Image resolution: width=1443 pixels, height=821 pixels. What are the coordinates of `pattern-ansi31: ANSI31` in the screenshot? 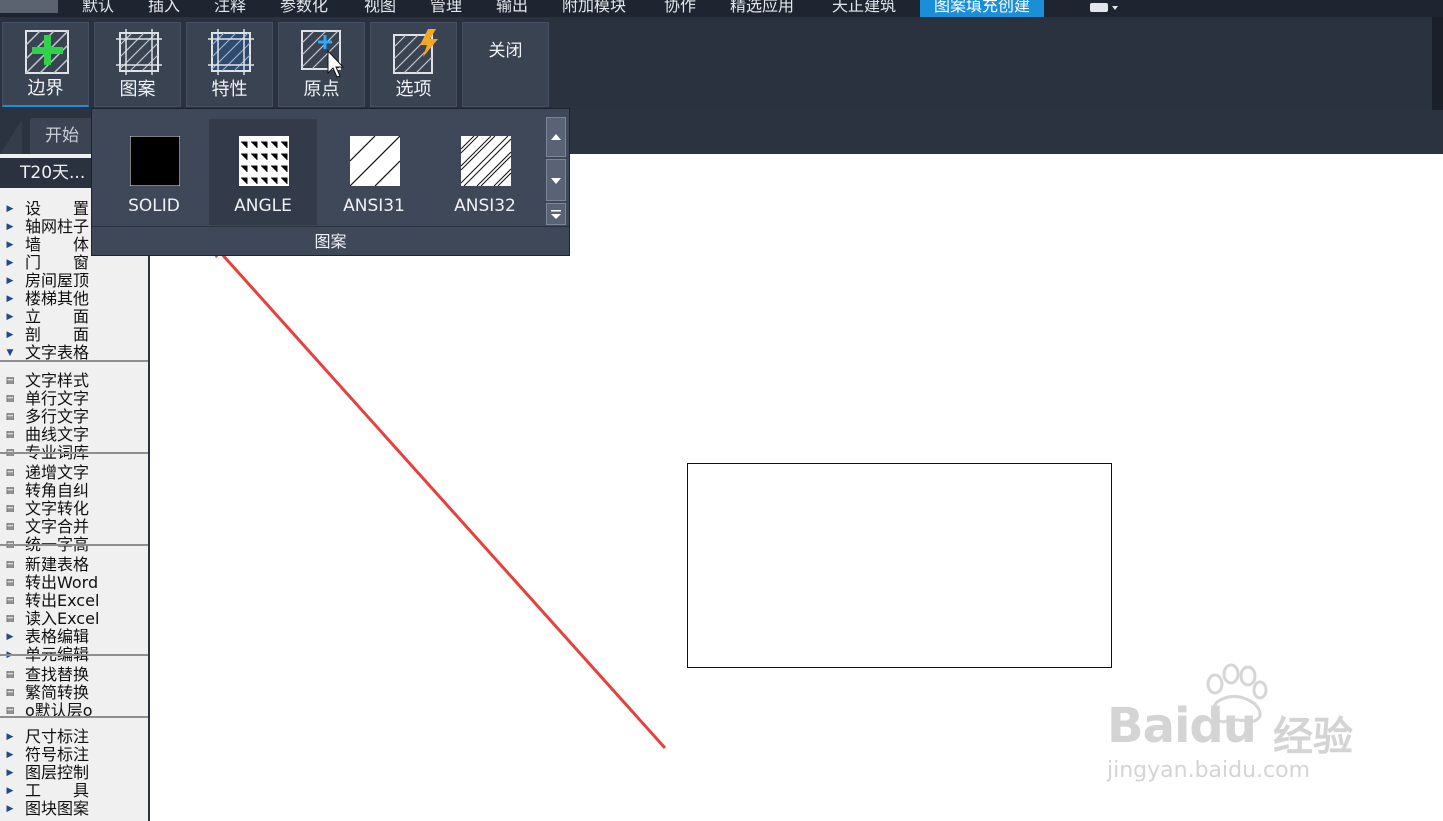 It's located at (374, 172).